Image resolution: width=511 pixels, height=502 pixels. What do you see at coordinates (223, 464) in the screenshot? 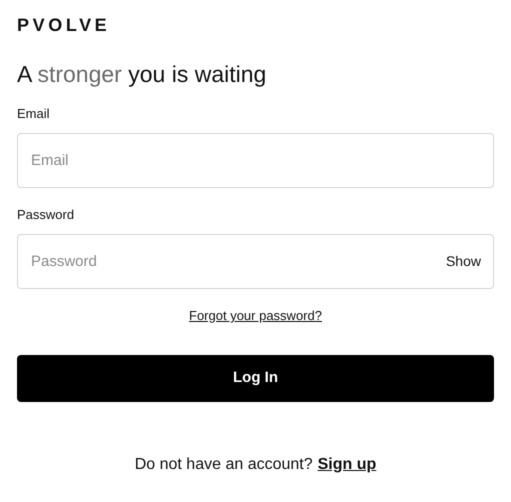
I see `signup-prompt: Do not have an account?` at bounding box center [223, 464].